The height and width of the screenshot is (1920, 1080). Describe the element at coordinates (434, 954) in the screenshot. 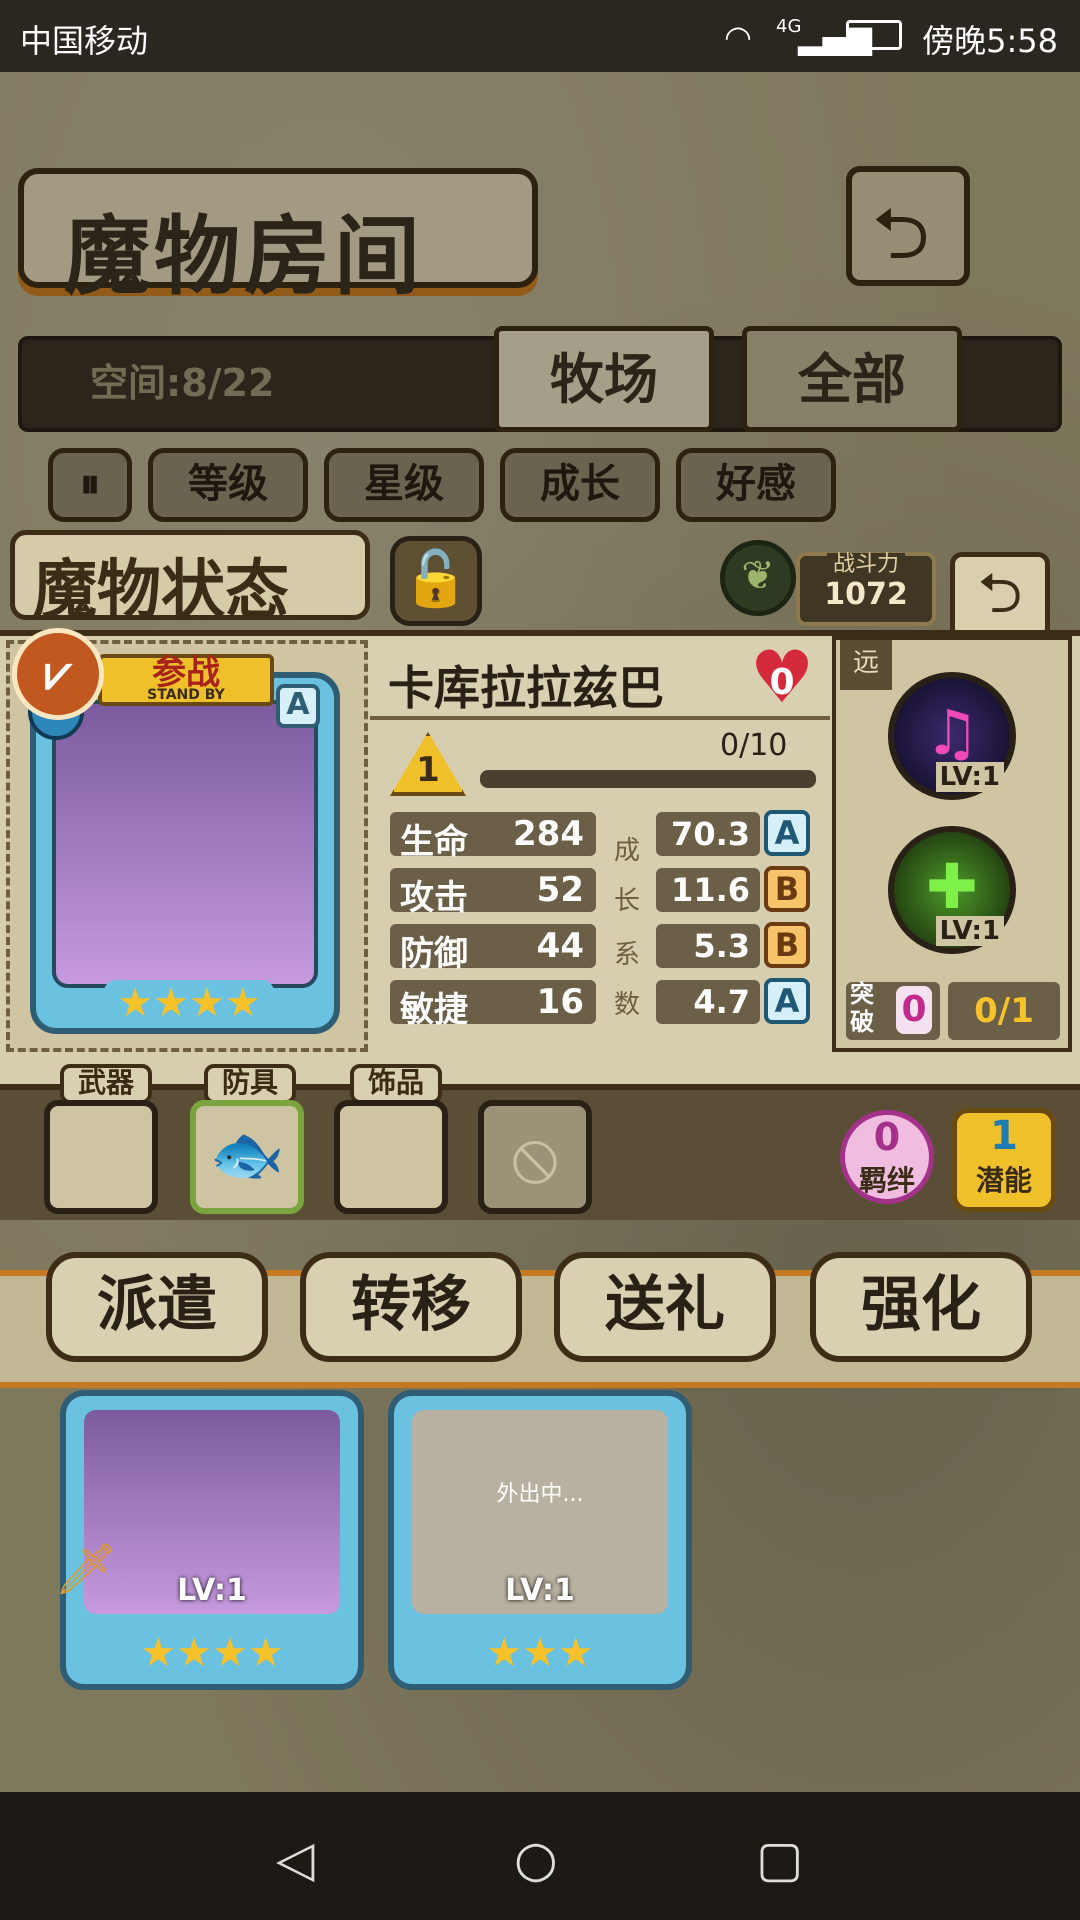

I see `stat-label: 防御` at that location.